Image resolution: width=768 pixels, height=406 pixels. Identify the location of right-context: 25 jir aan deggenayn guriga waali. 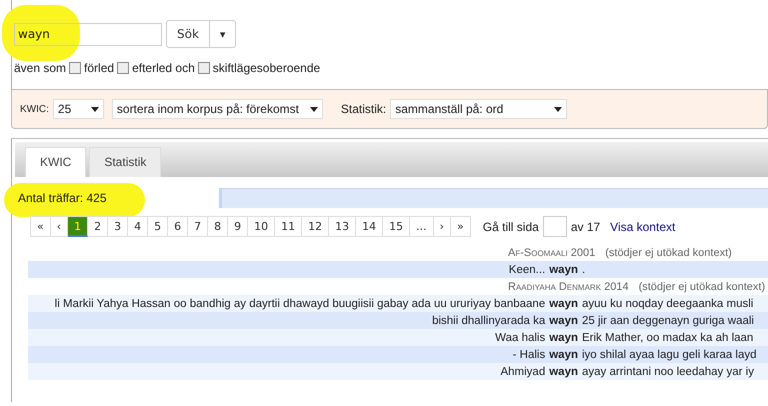
(668, 320).